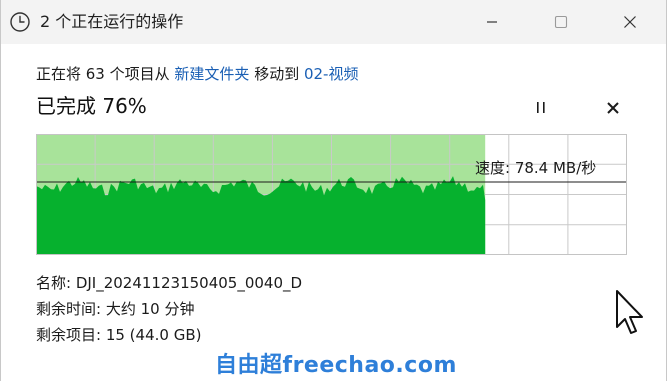  I want to click on maximize-button, so click(561, 22).